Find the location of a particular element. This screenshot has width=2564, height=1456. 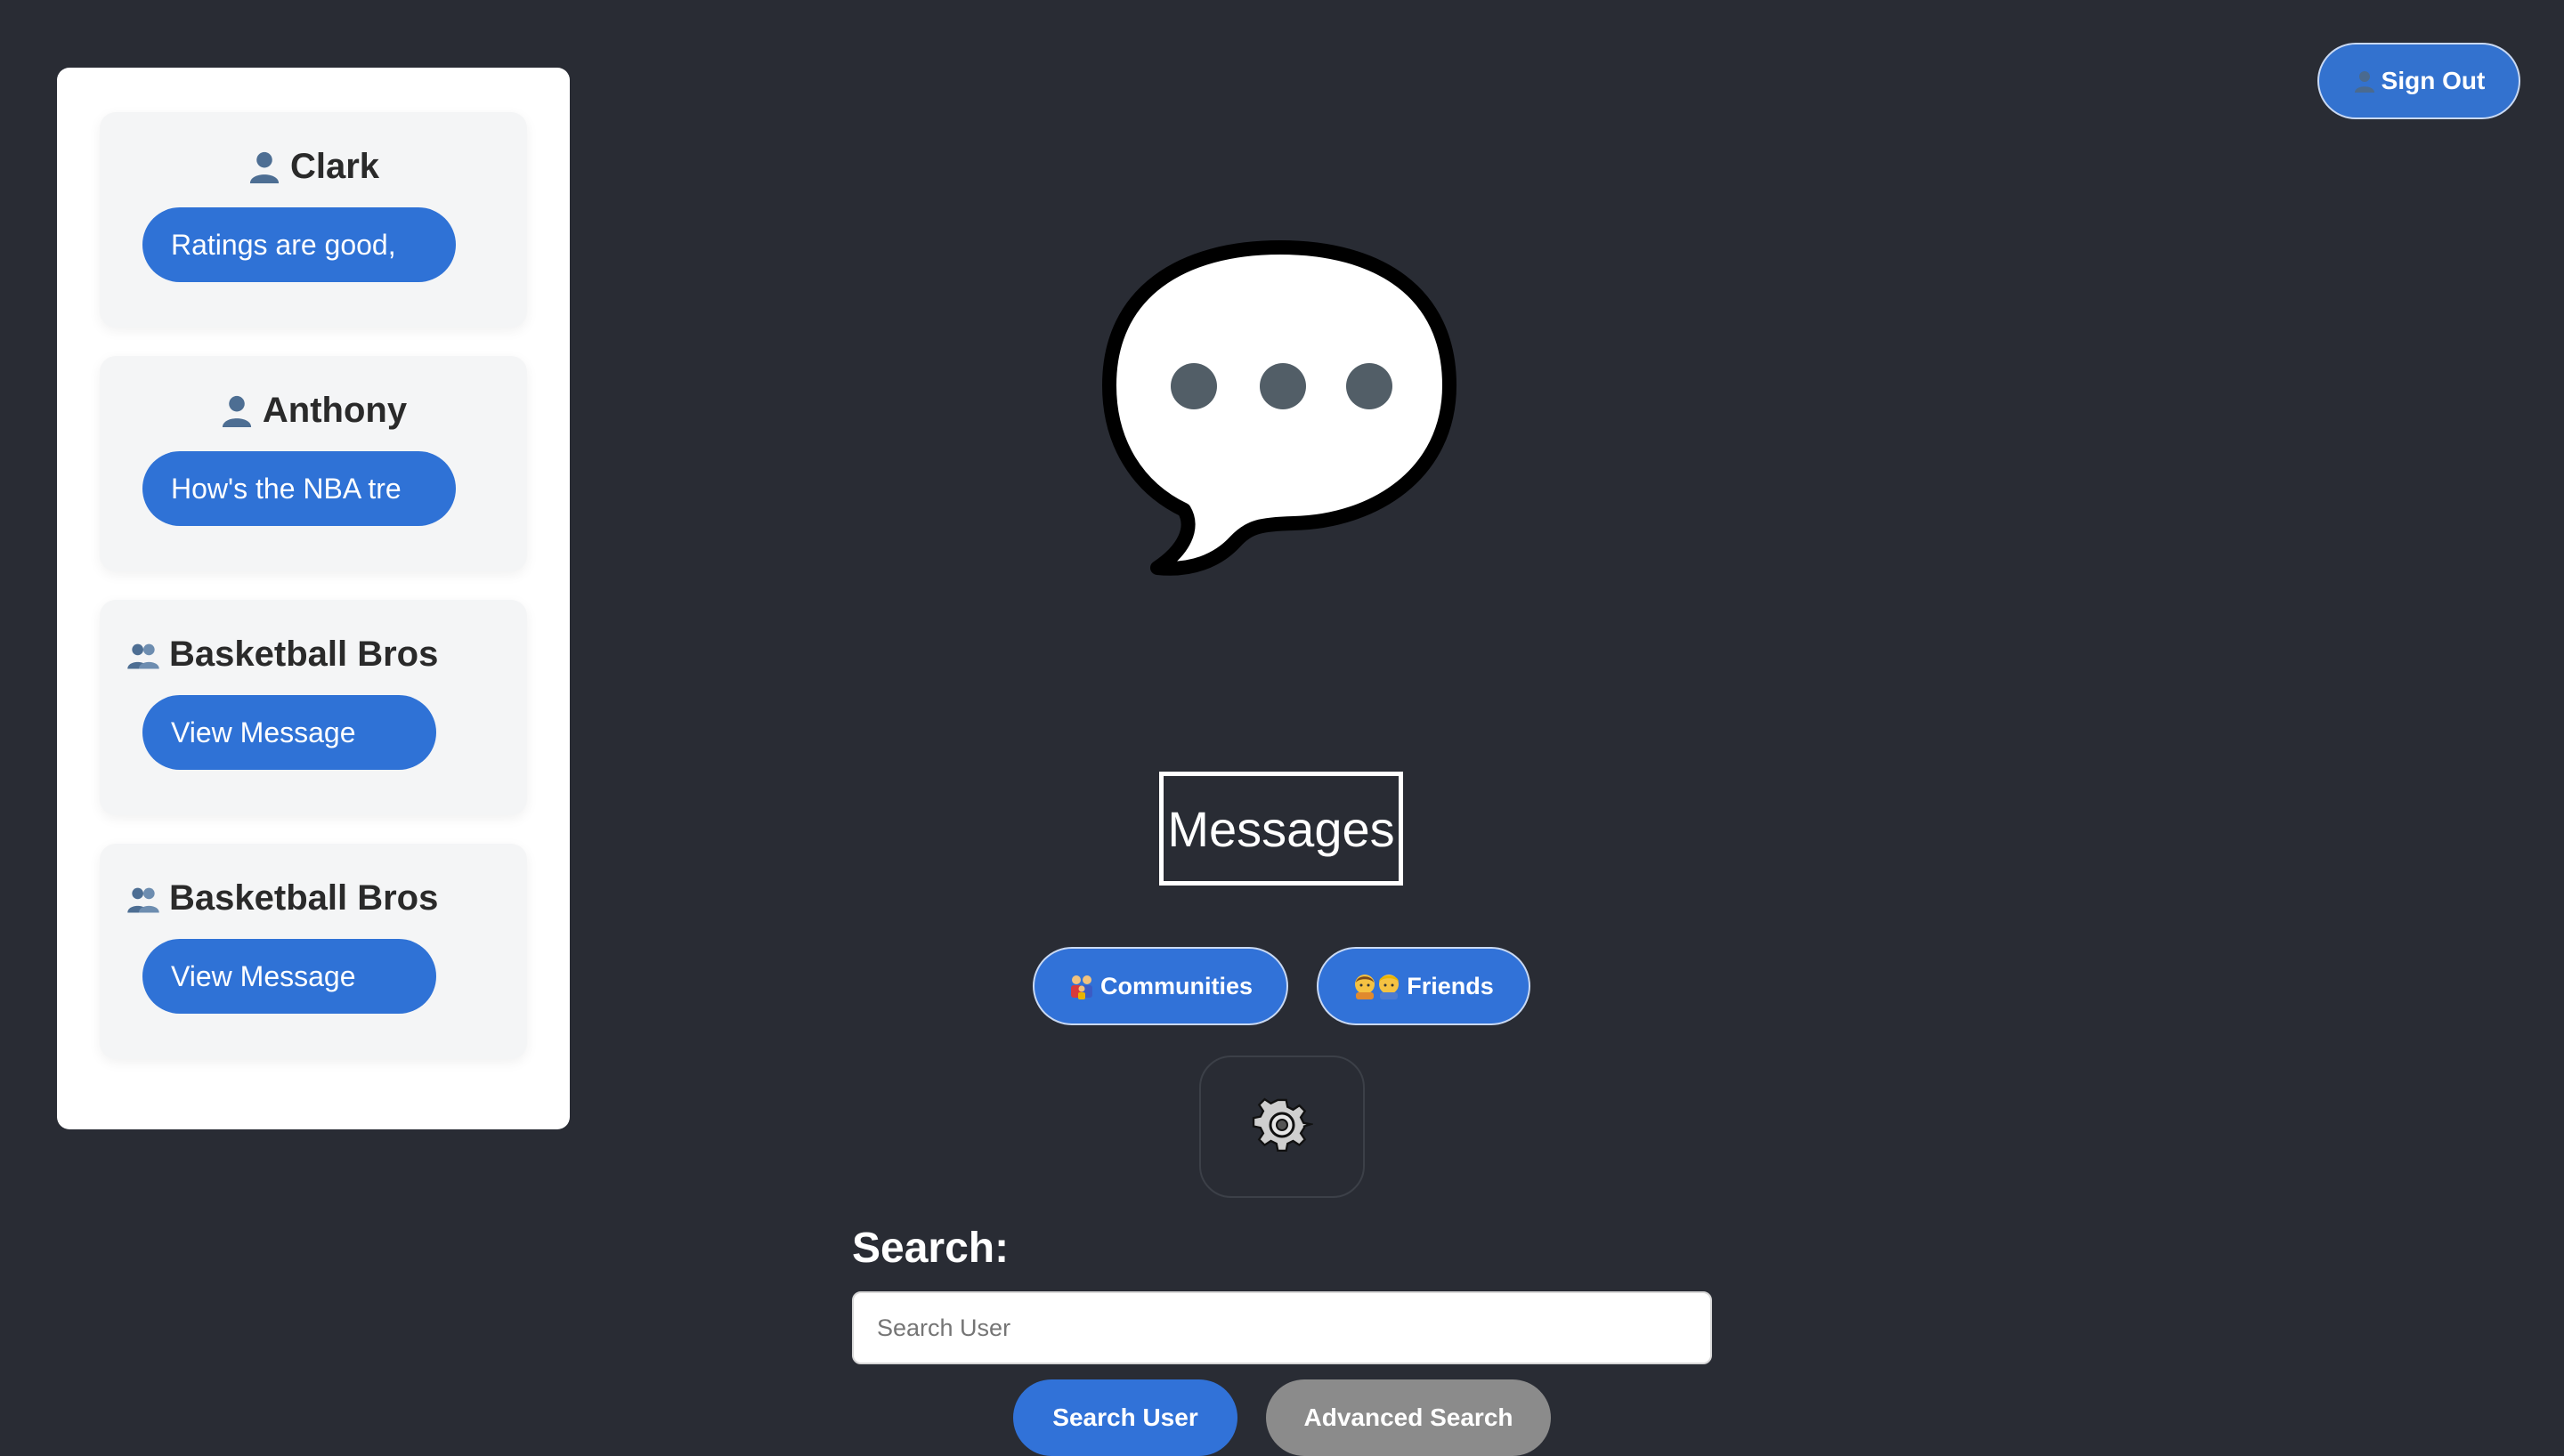

speech-bubble-ellipsis-icon is located at coordinates (1281, 408).